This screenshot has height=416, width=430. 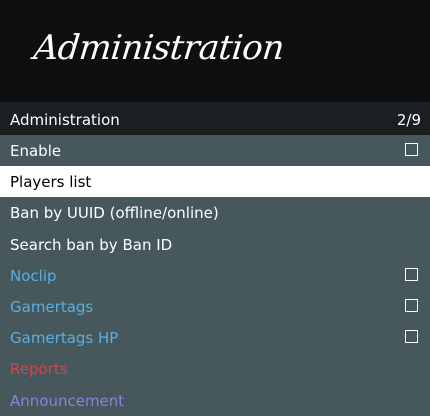 What do you see at coordinates (215, 337) in the screenshot?
I see `menu-item-gamertags-hp: Gamertags HP` at bounding box center [215, 337].